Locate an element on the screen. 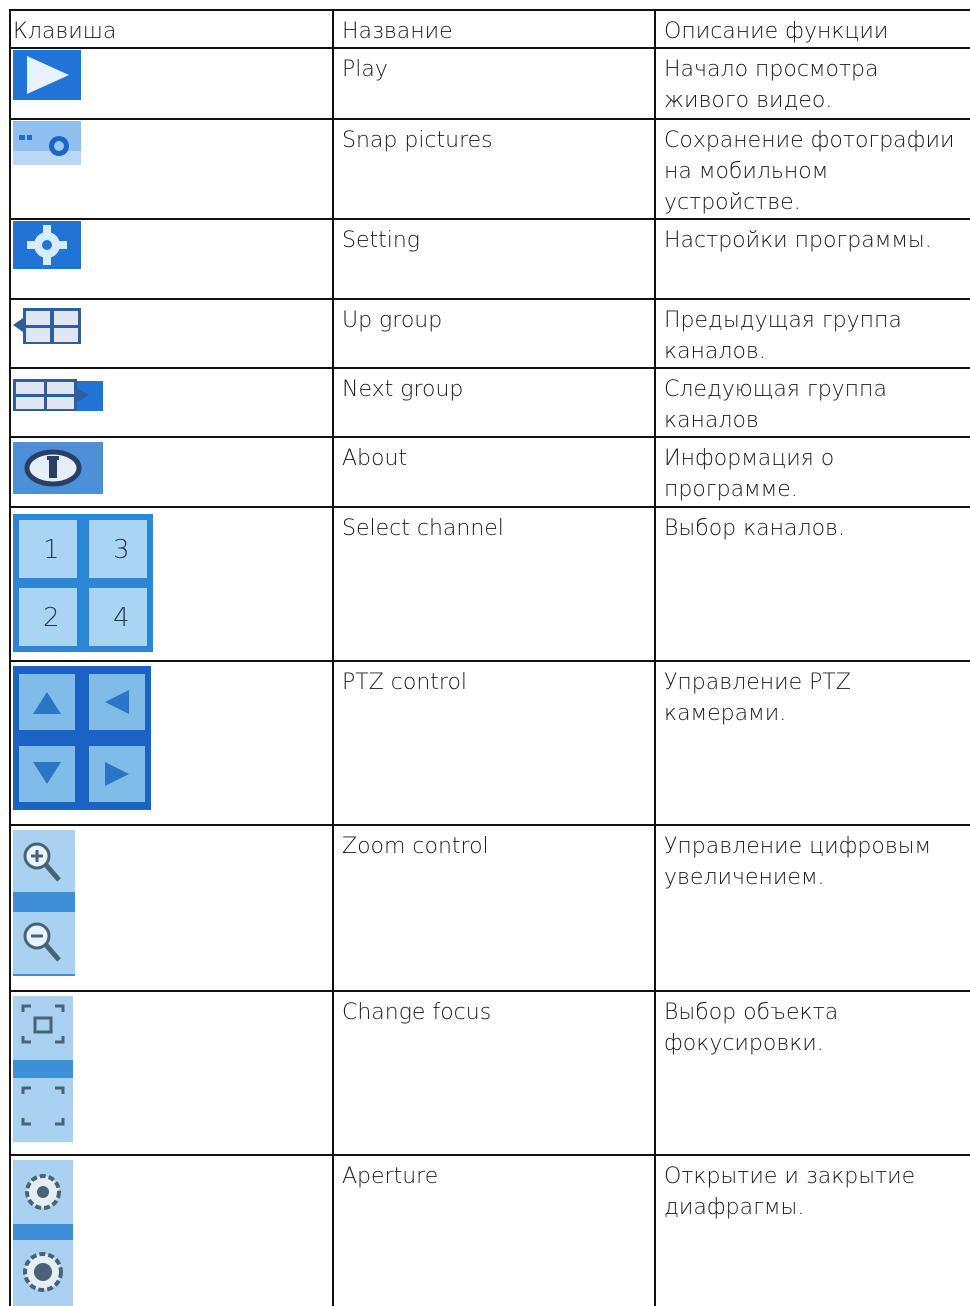 This screenshot has width=970, height=1306. table-row: 1 3 2 4 Select channel Выбор каналов. is located at coordinates (489, 584).